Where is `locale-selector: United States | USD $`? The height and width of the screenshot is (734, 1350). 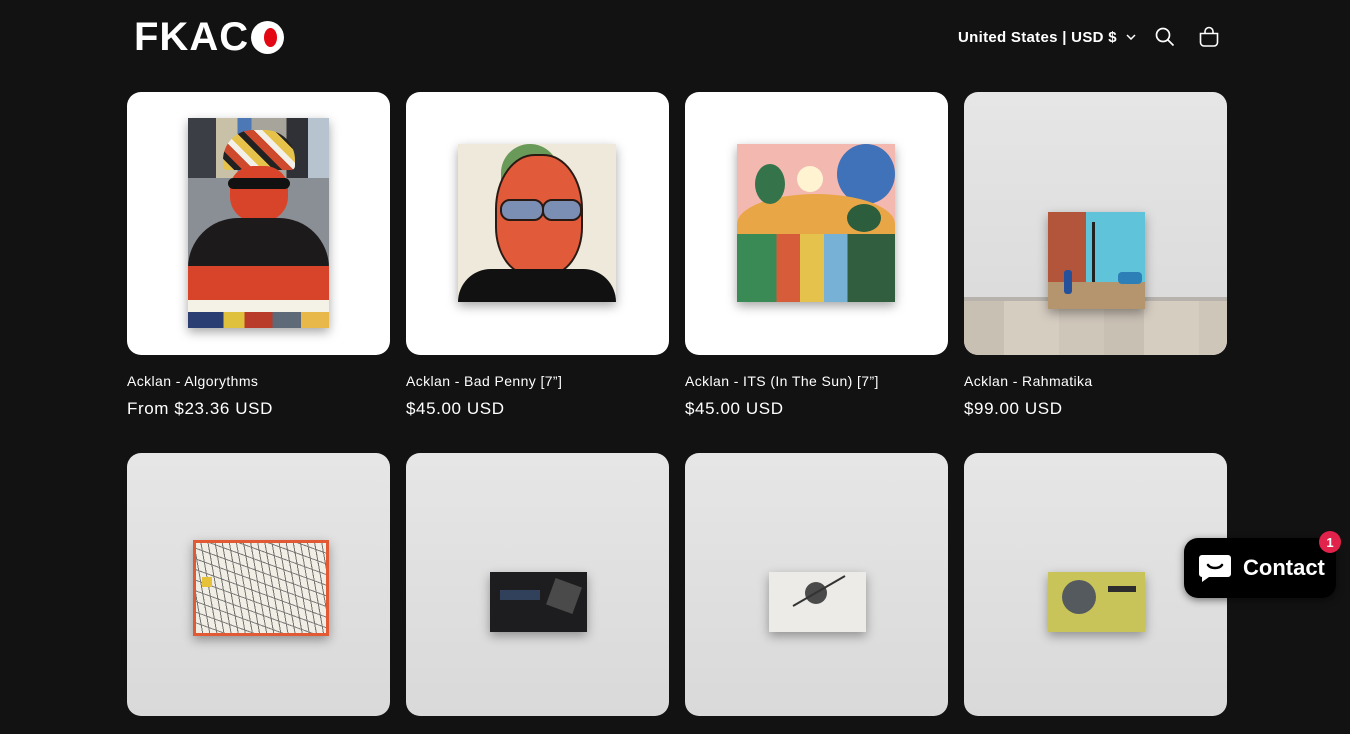
locale-selector: United States | USD $ is located at coordinates (1047, 37).